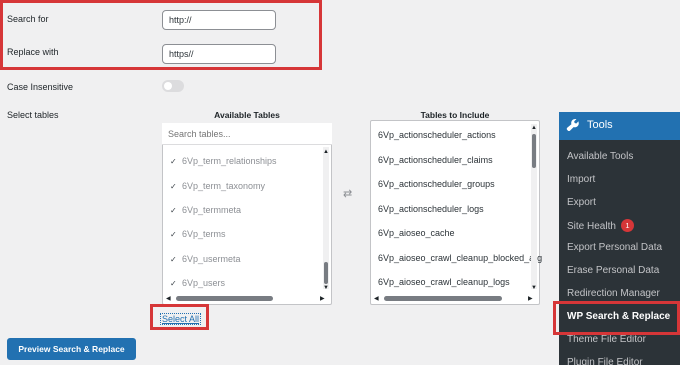 The width and height of the screenshot is (680, 365). I want to click on list-item: ✓ 6Vp_usermeta, so click(205, 259).